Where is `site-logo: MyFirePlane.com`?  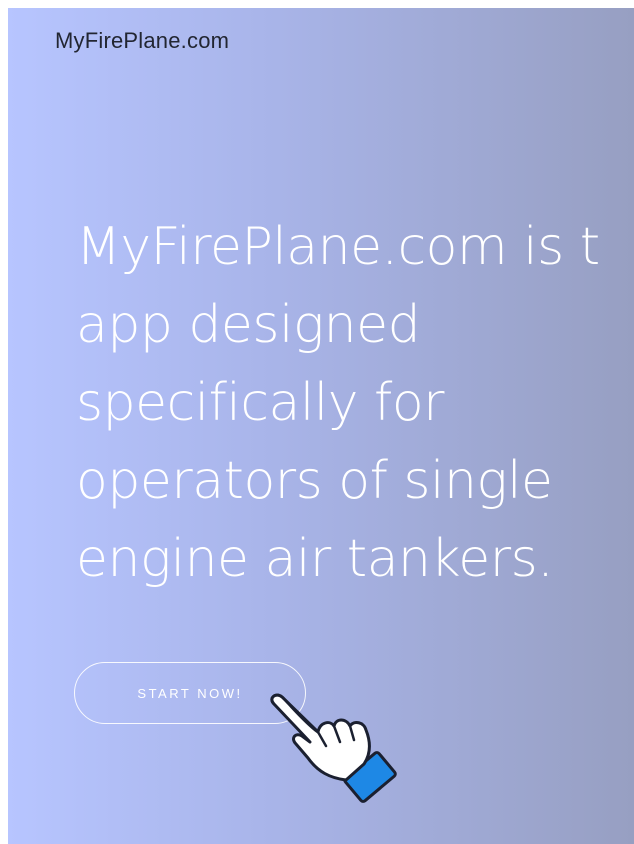
site-logo: MyFirePlane.com is located at coordinates (142, 41).